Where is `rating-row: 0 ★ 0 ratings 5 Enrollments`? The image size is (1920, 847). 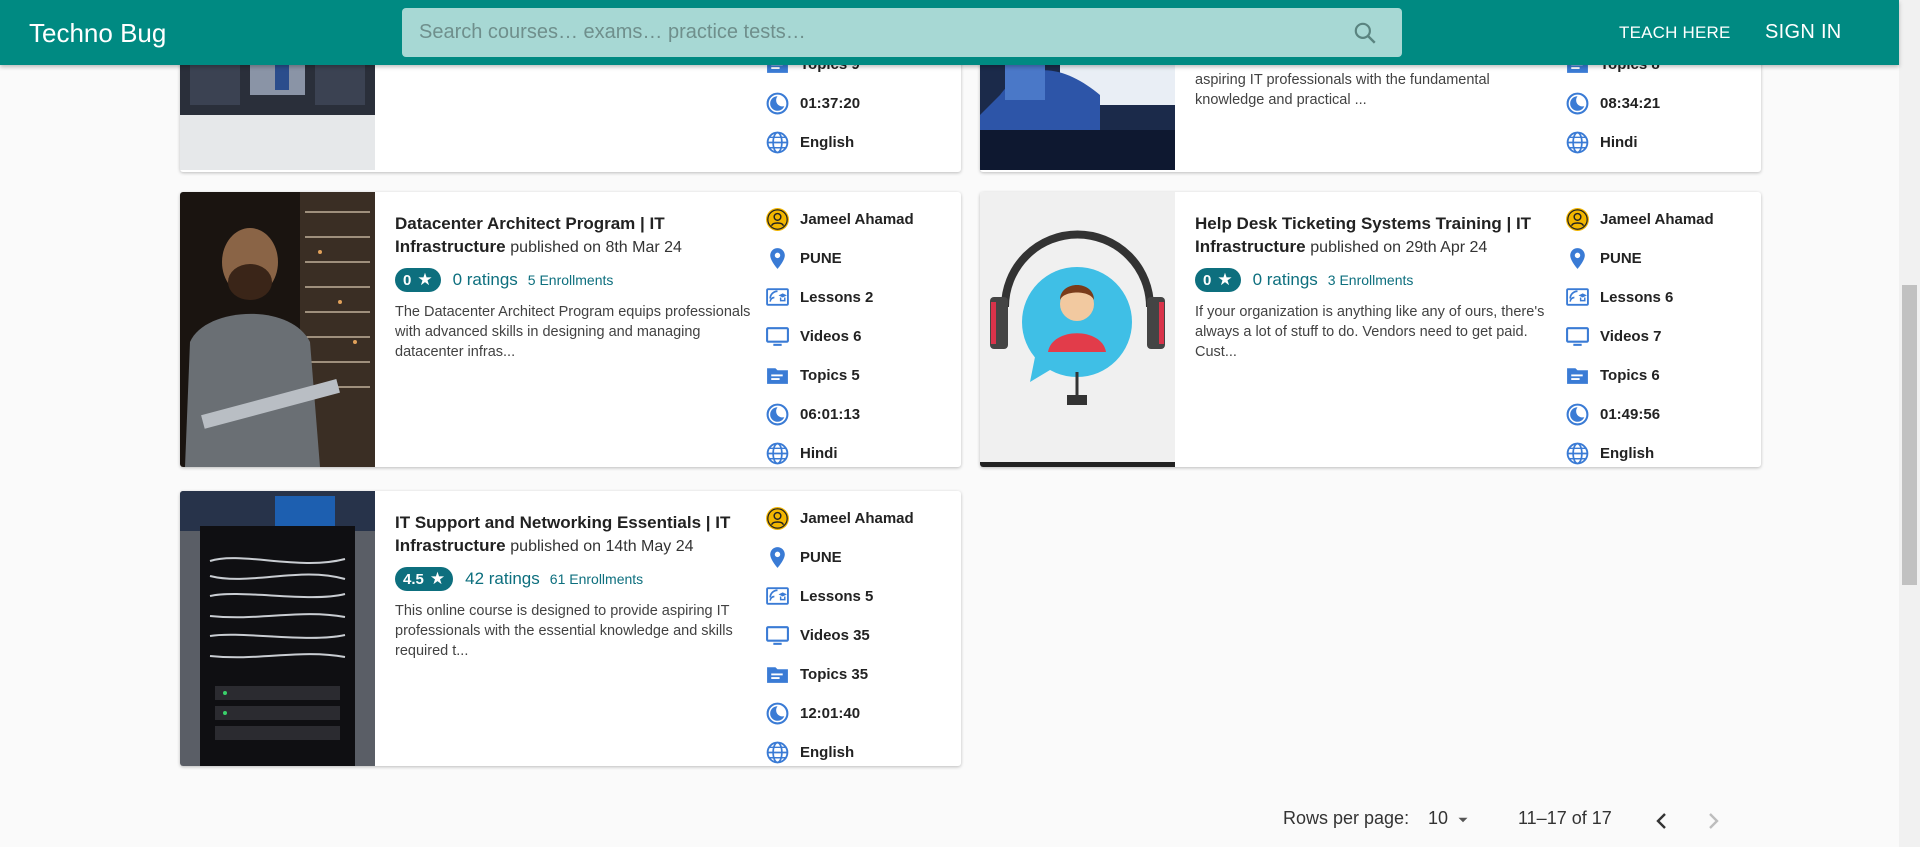
rating-row: 0 ★ 0 ratings 5 Enrollments is located at coordinates (575, 280).